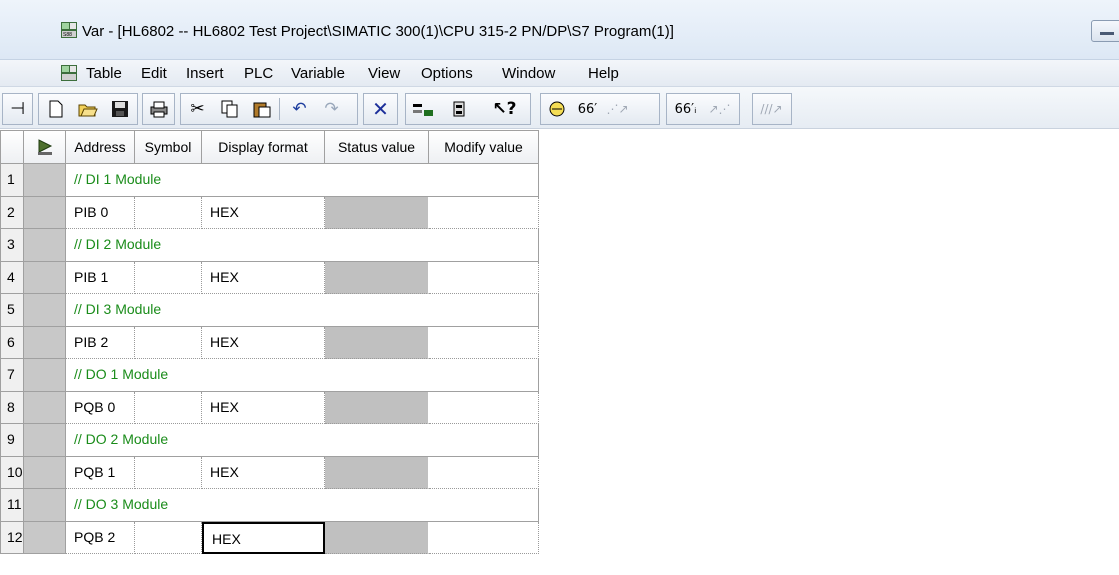  Describe the element at coordinates (318, 73) in the screenshot. I see `menu-variable: Variable` at that location.